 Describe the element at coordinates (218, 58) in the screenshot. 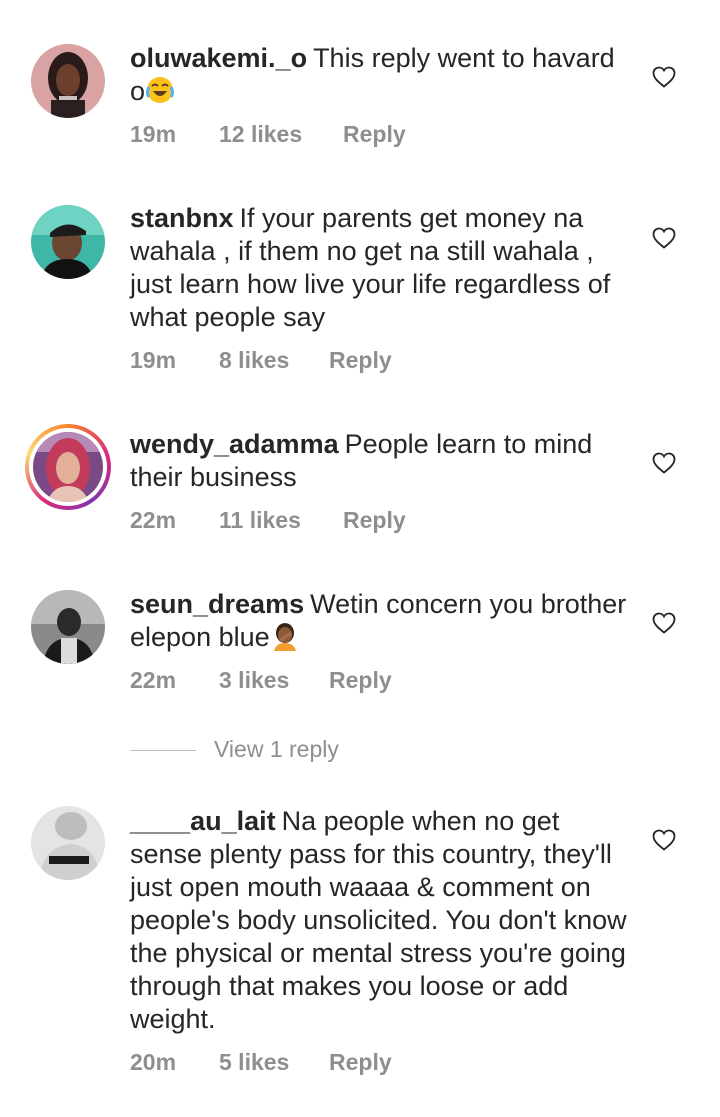

I see `comment-username: oluwakemi._o` at that location.